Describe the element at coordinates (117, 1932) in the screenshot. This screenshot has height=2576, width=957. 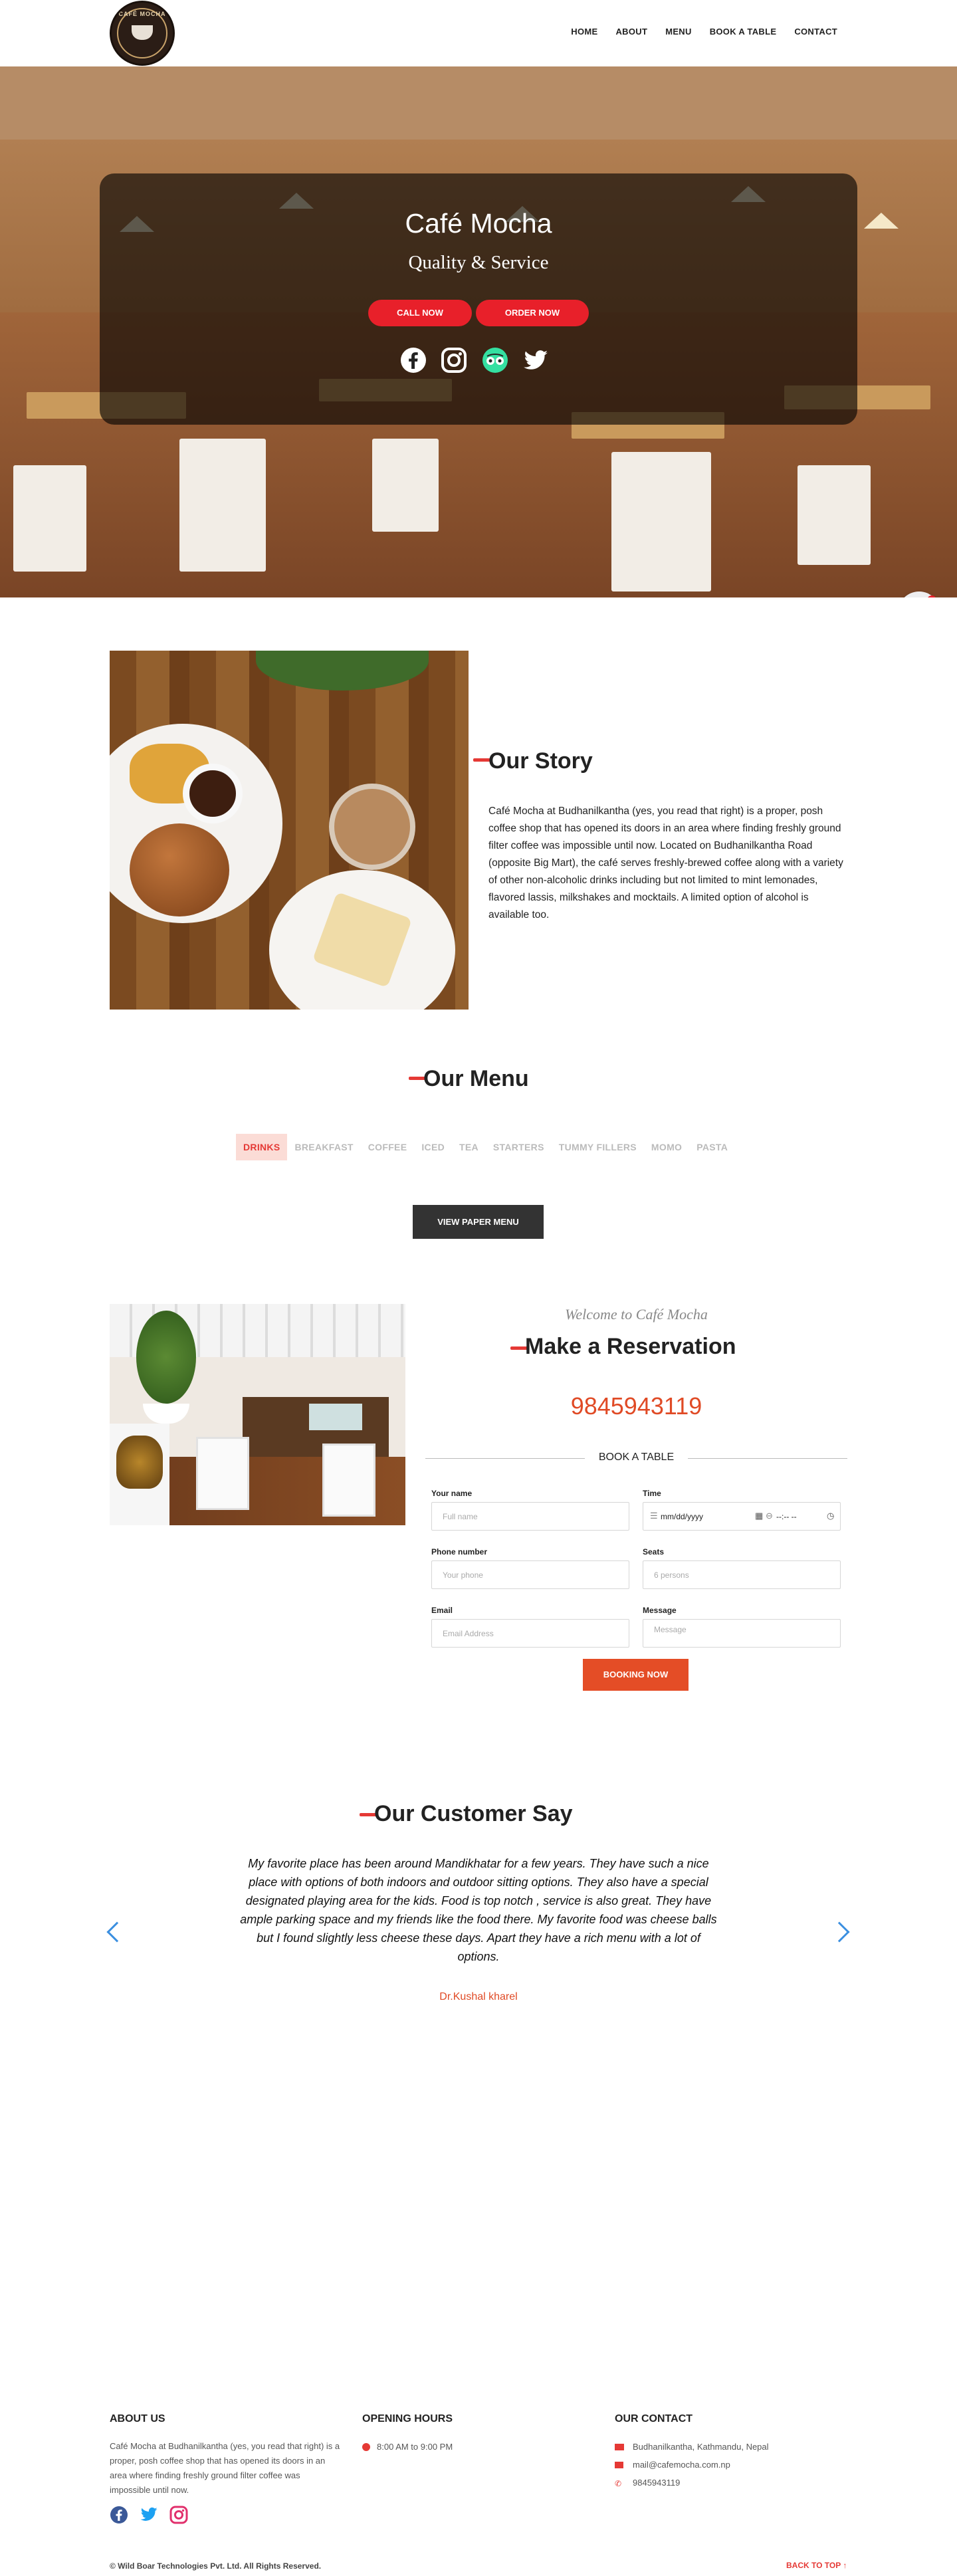
I see `prev-arrow-icon` at that location.